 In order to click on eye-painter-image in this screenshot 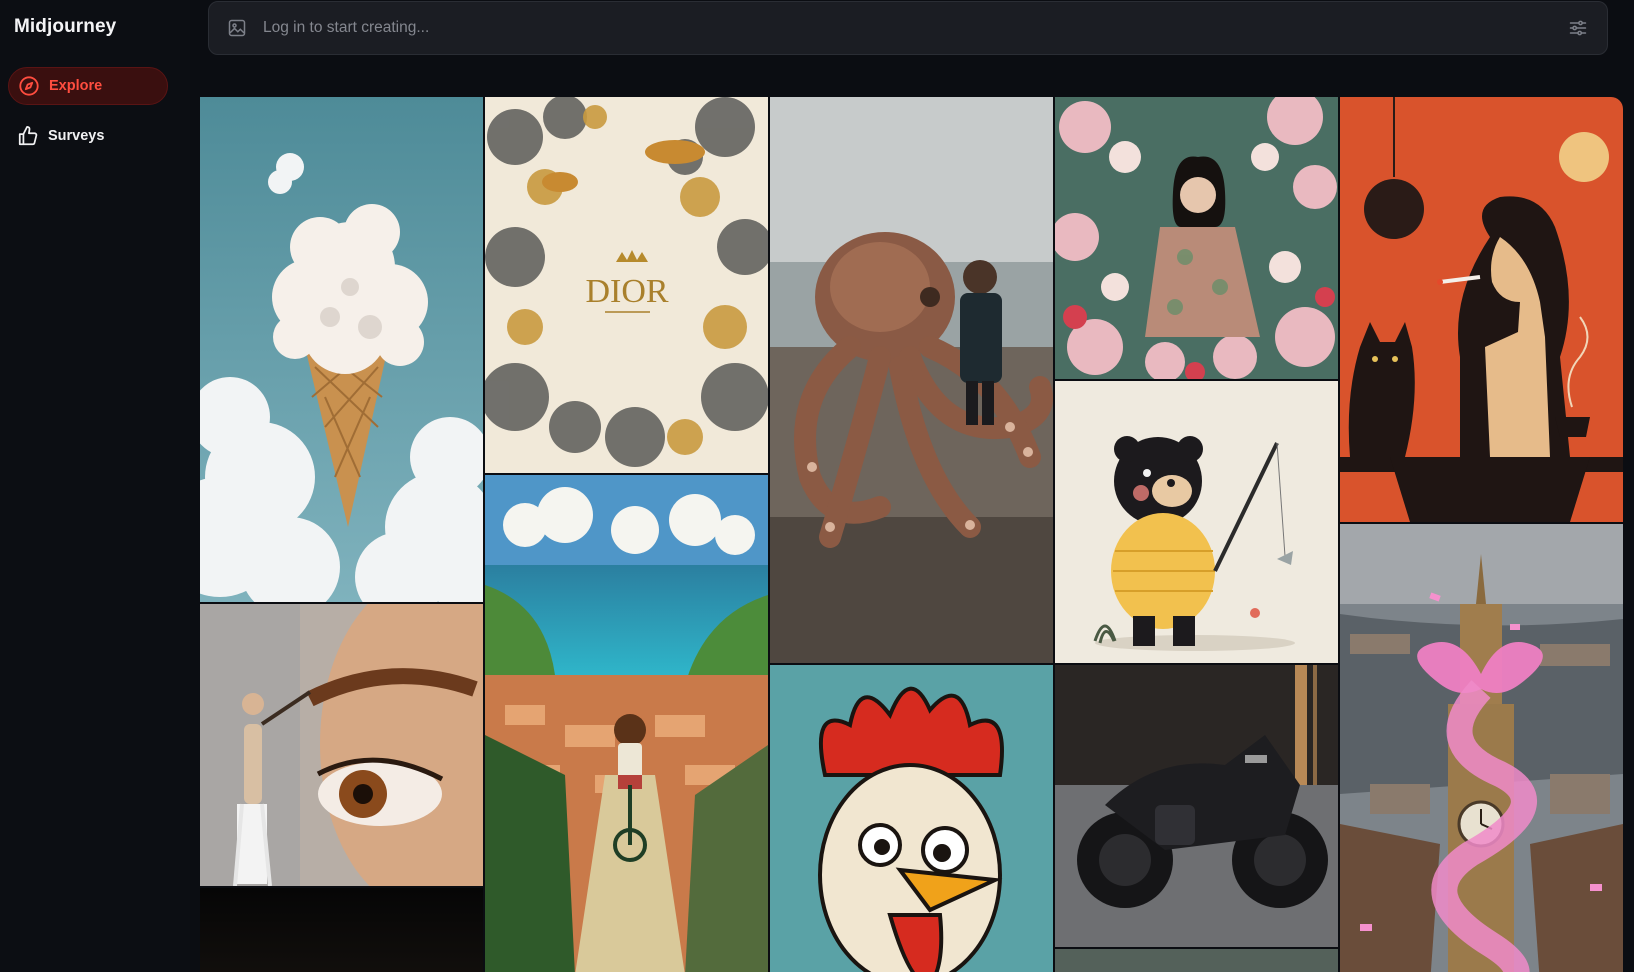, I will do `click(341, 745)`.